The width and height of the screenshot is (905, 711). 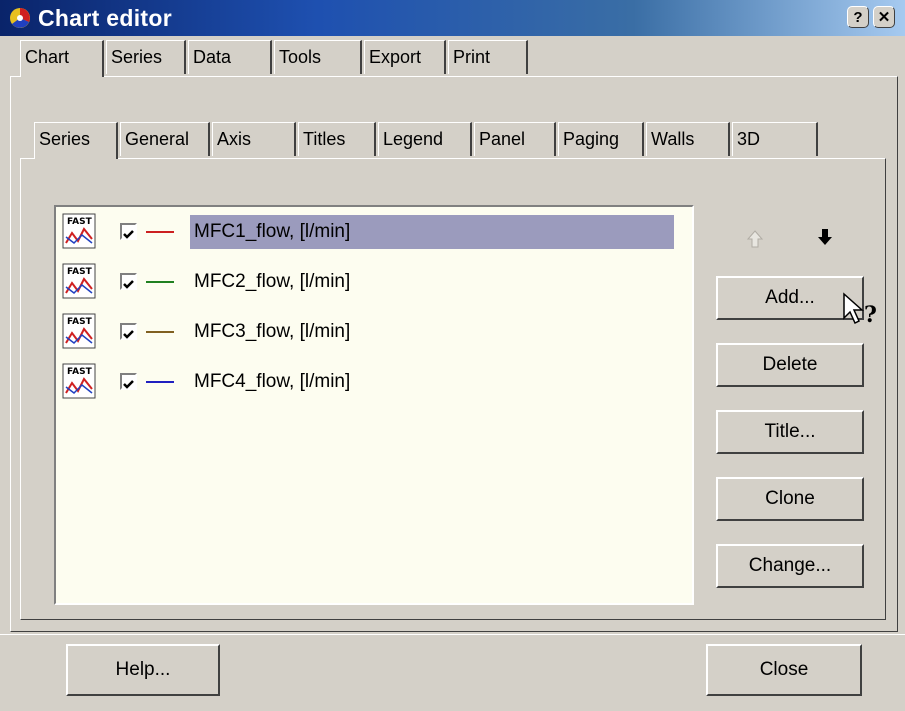 I want to click on tab-titles: Titles, so click(x=337, y=139).